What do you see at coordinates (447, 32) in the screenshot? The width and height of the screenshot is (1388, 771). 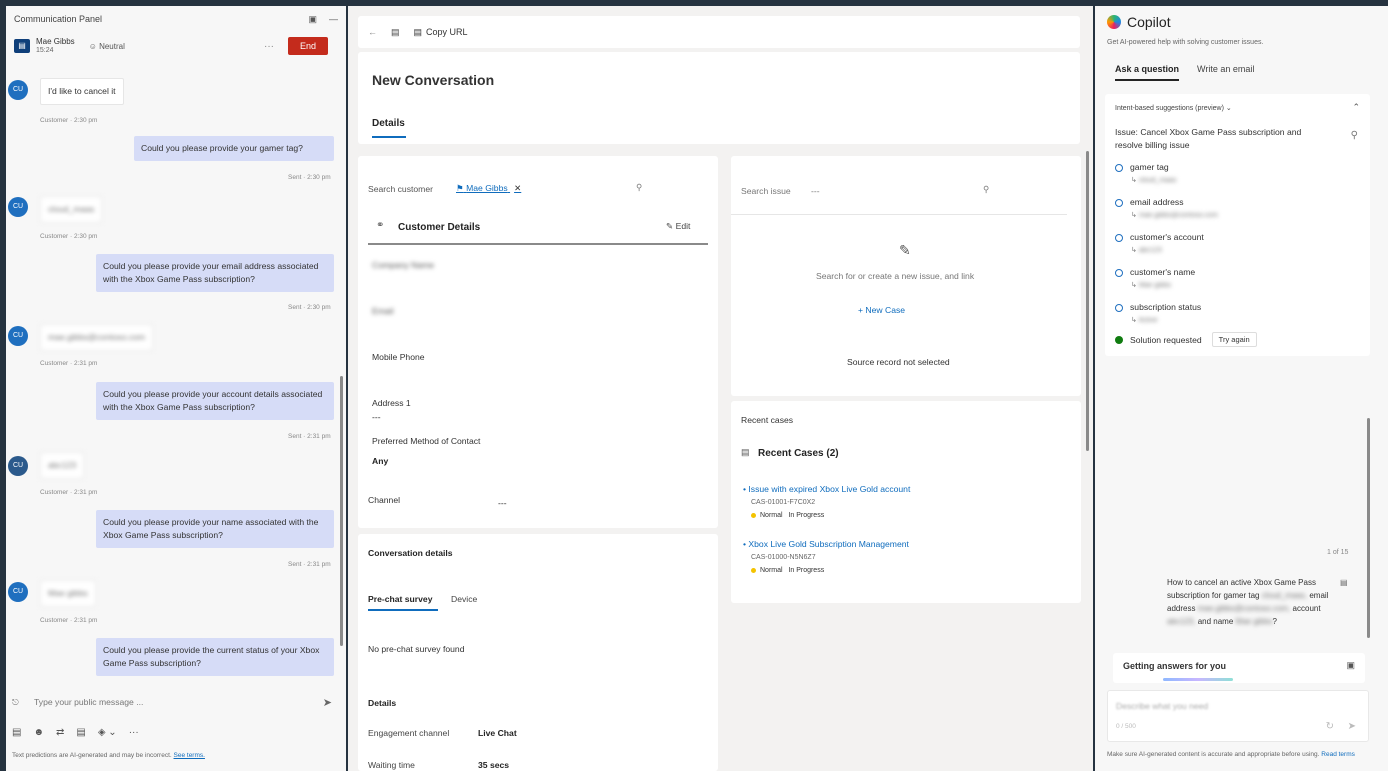 I see `copy-url-button: Copy URL` at bounding box center [447, 32].